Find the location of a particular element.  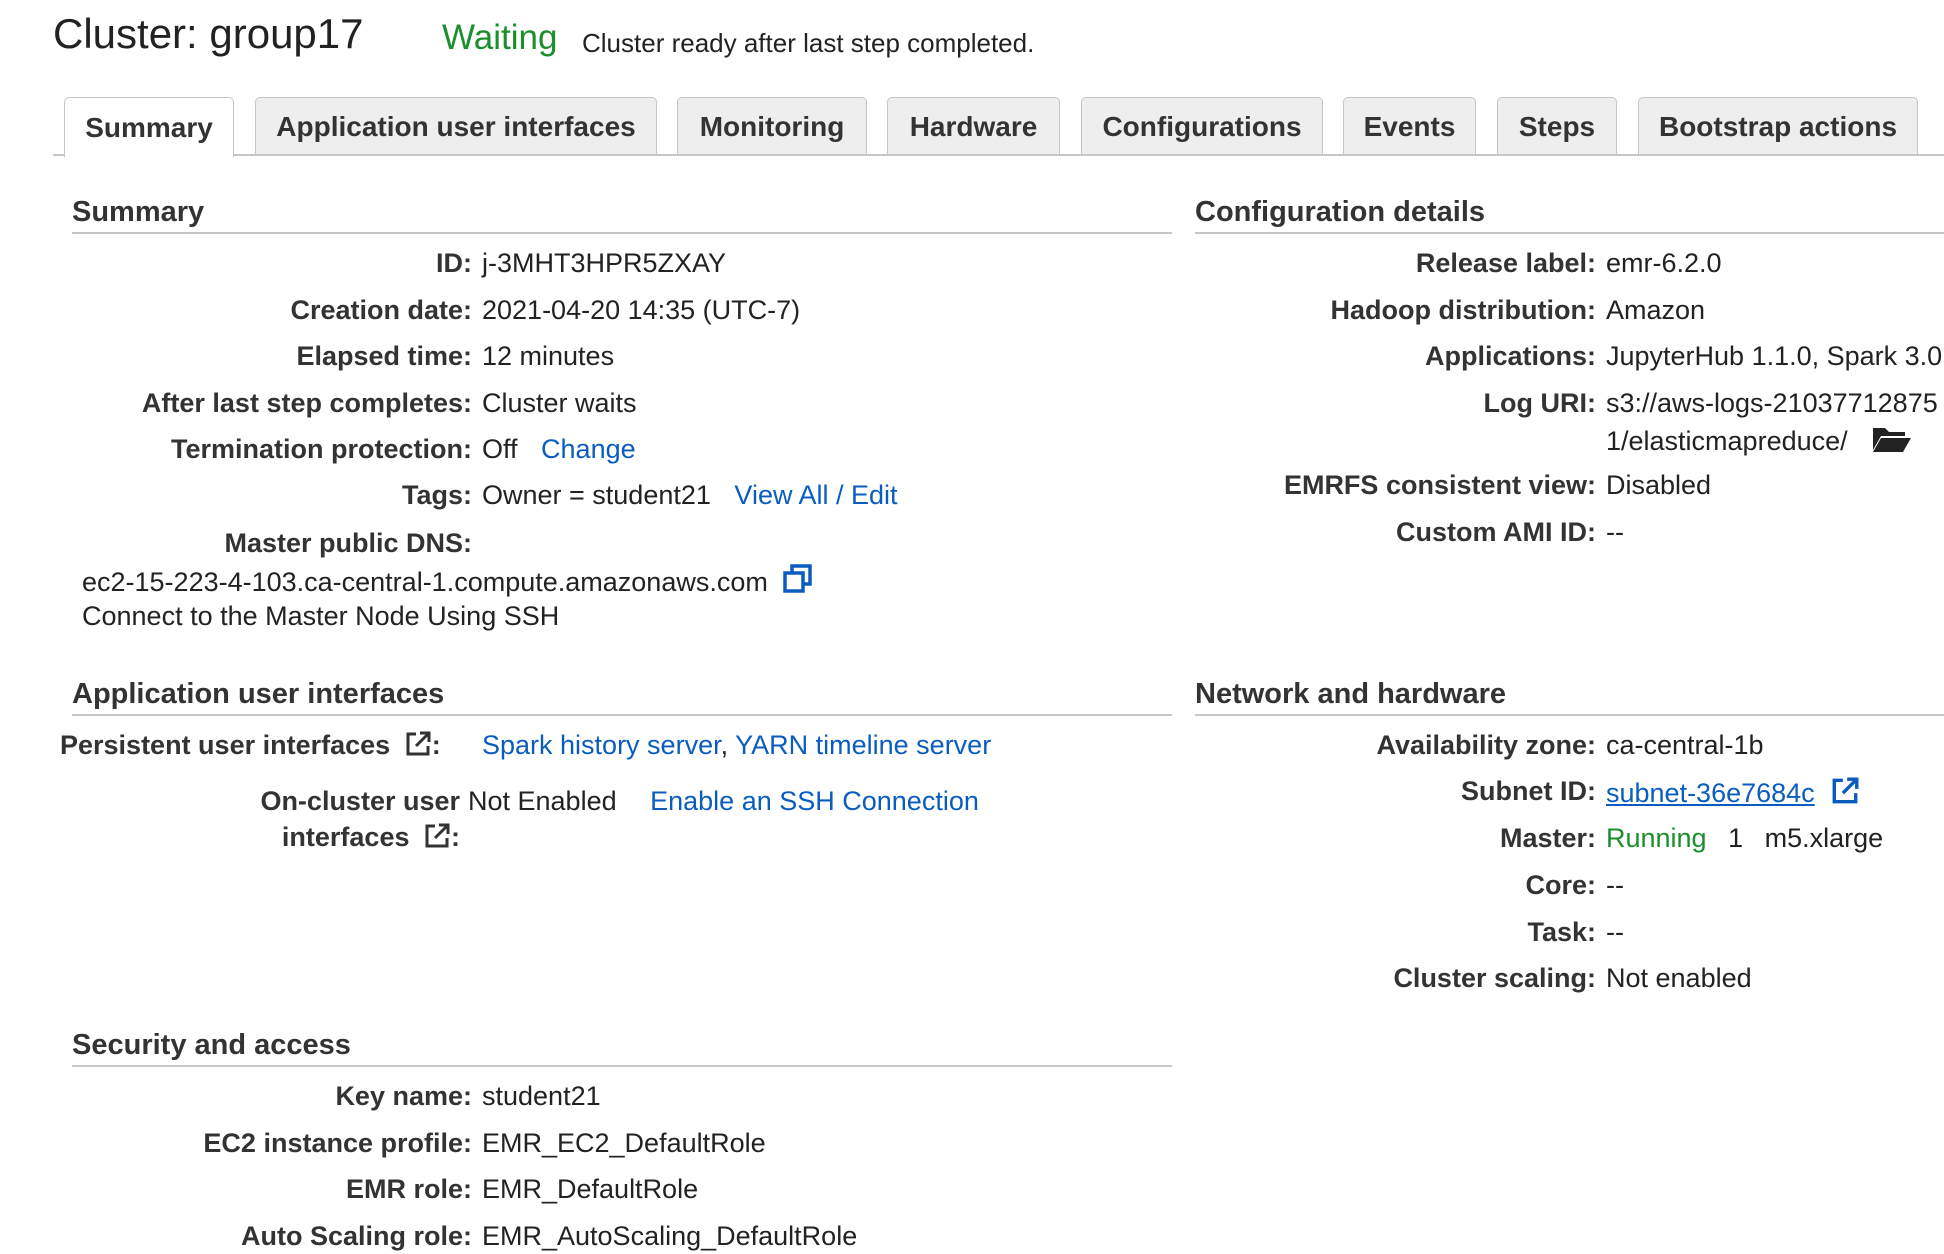

security-divider is located at coordinates (622, 1066).